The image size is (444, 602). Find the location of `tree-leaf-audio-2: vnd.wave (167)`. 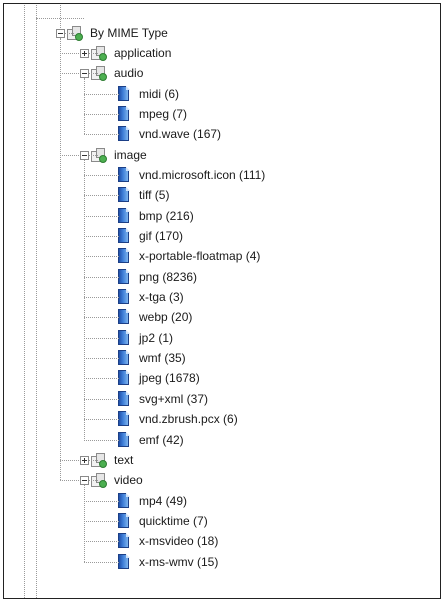

tree-leaf-audio-2: vnd.wave (167) is located at coordinates (169, 134).